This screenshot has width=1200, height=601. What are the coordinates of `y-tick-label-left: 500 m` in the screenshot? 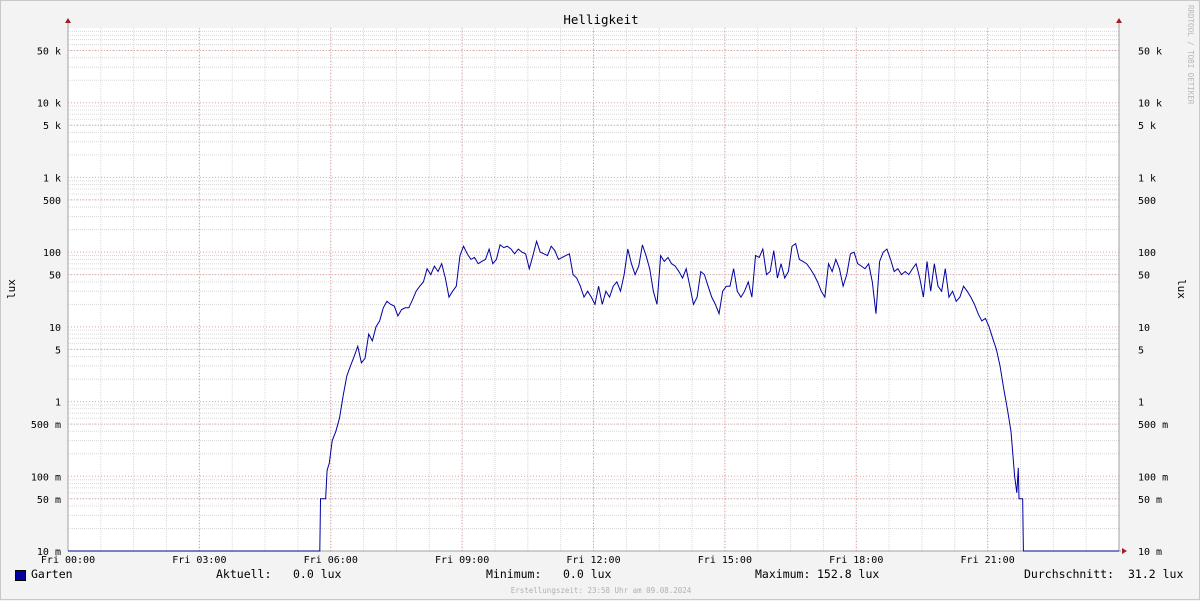 It's located at (46, 425).